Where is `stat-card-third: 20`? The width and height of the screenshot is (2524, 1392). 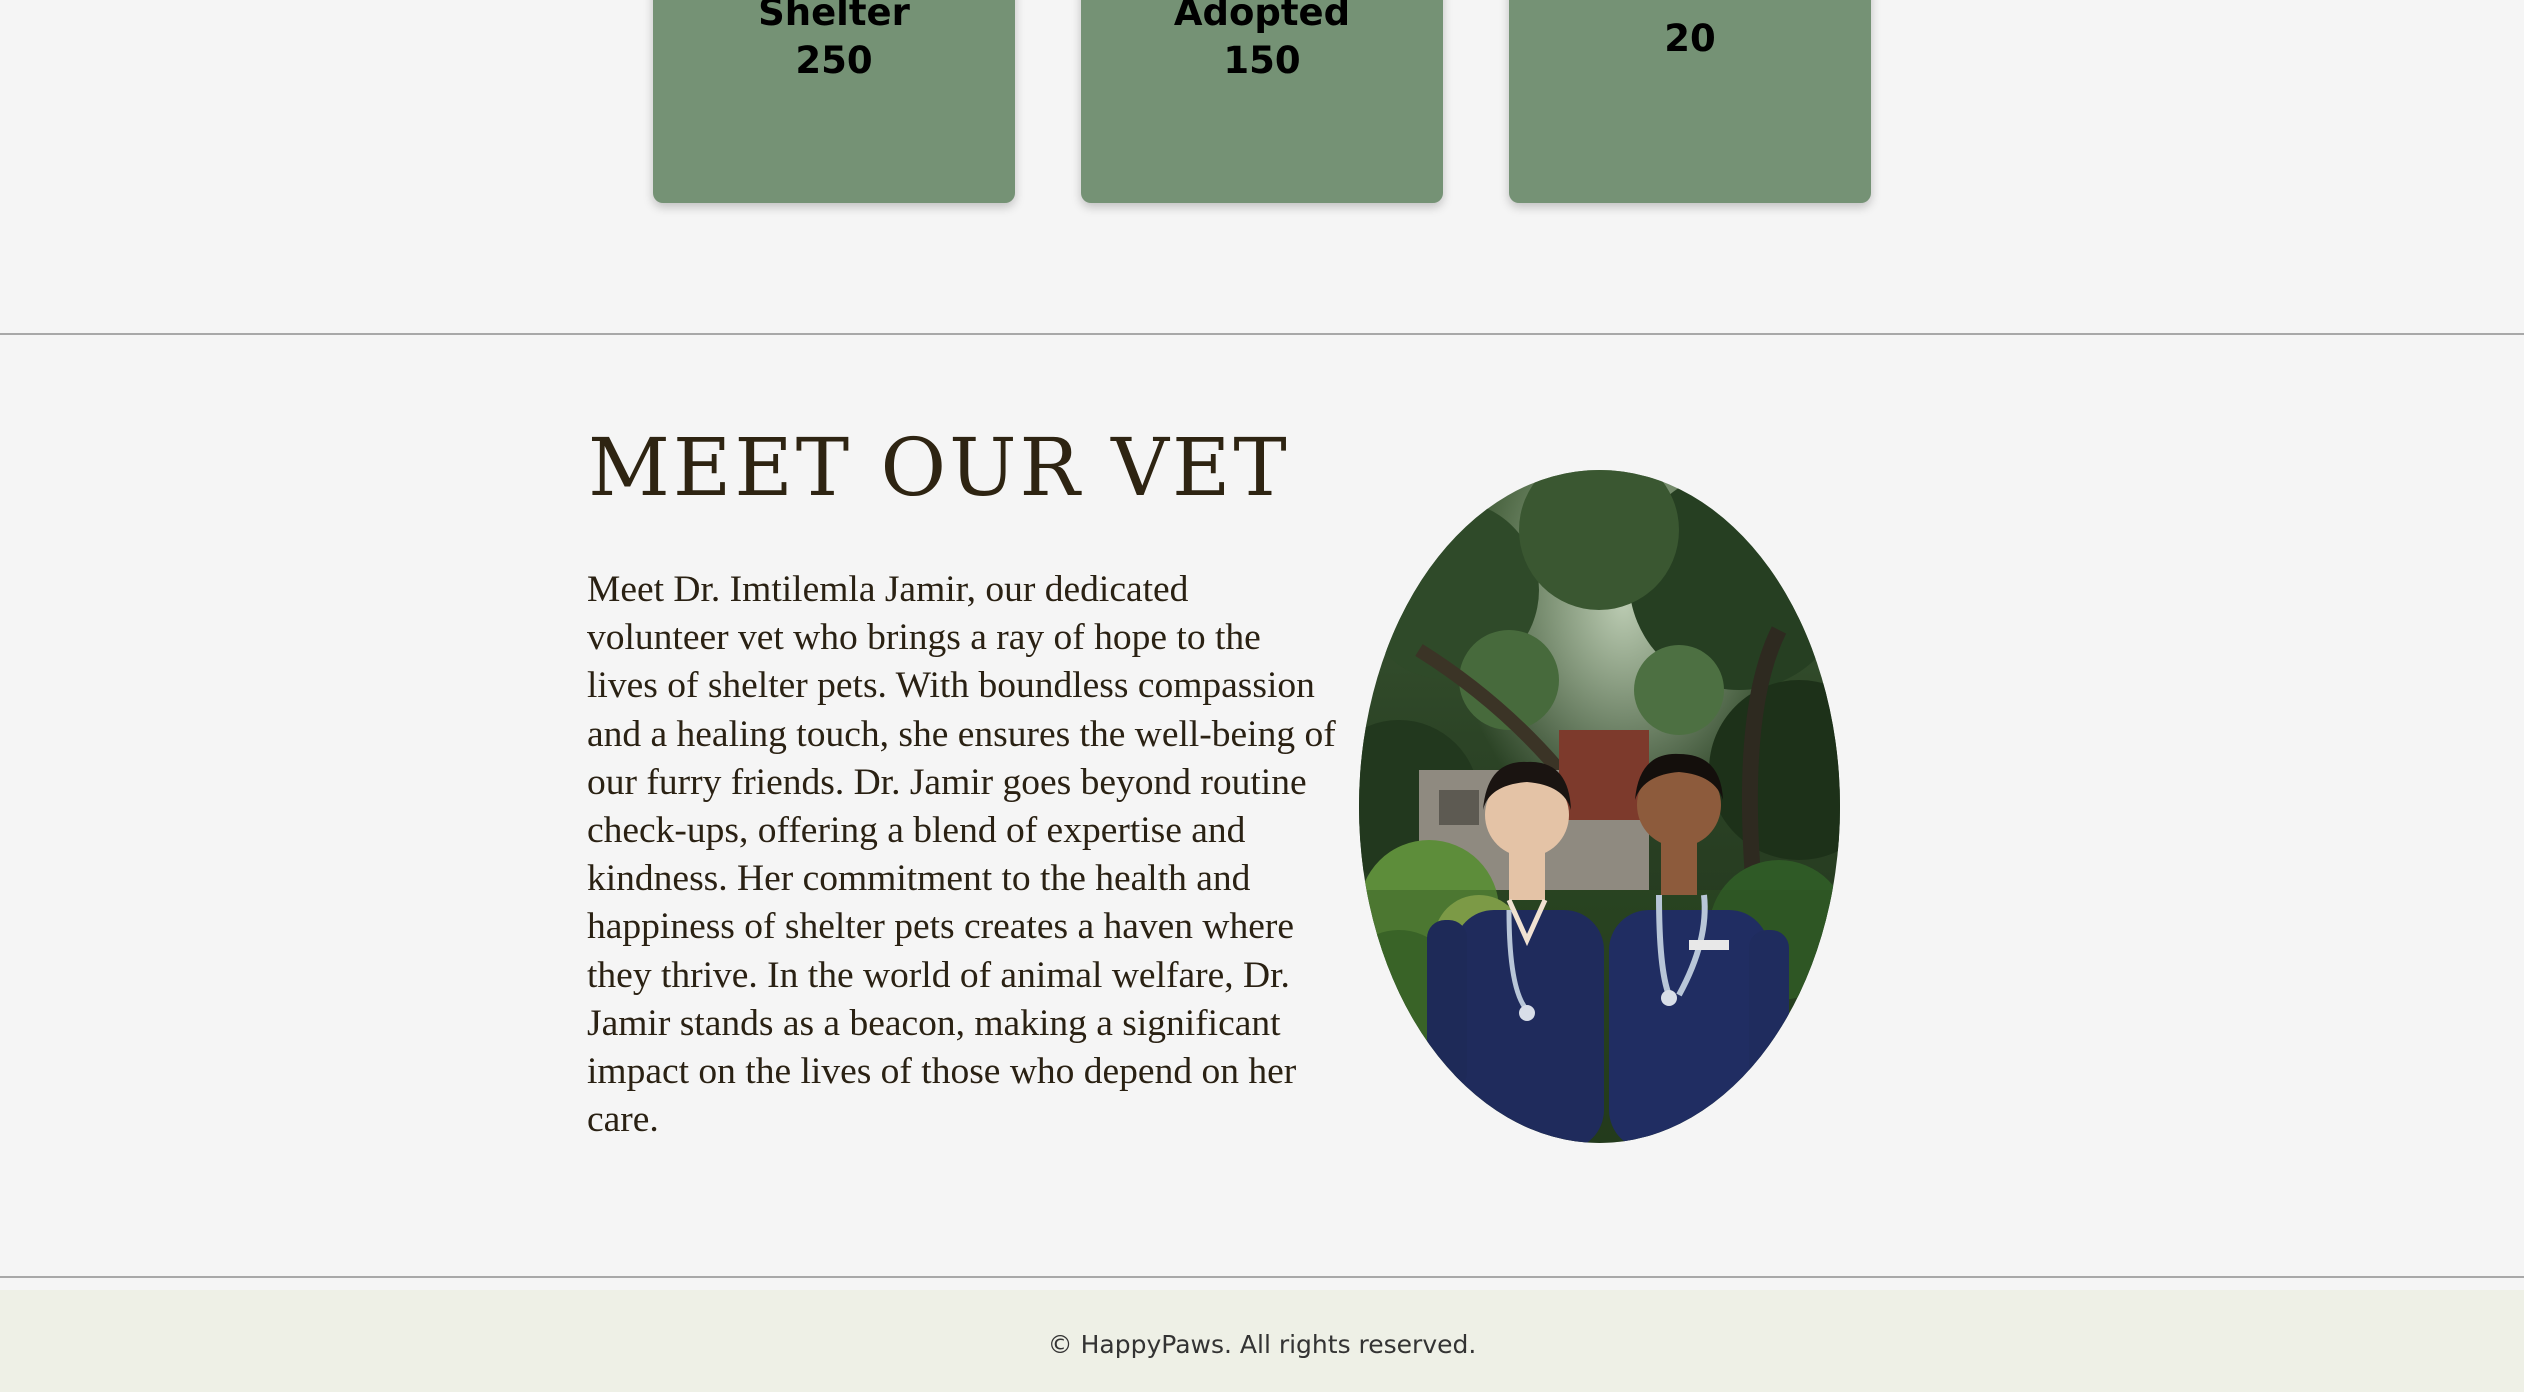 stat-card-third: 20 is located at coordinates (1690, 101).